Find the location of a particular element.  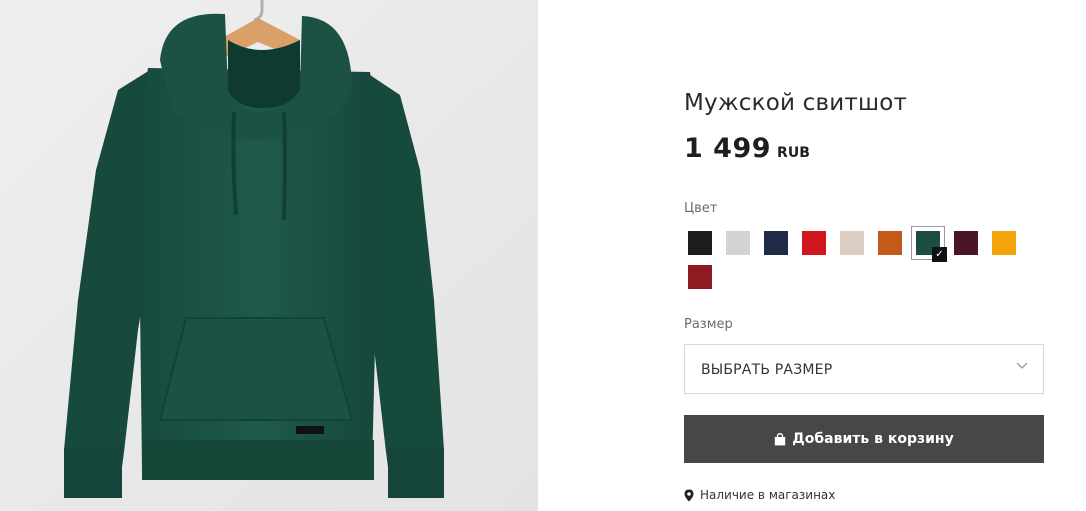

color-swatch-burgundy-dark is located at coordinates (966, 243).